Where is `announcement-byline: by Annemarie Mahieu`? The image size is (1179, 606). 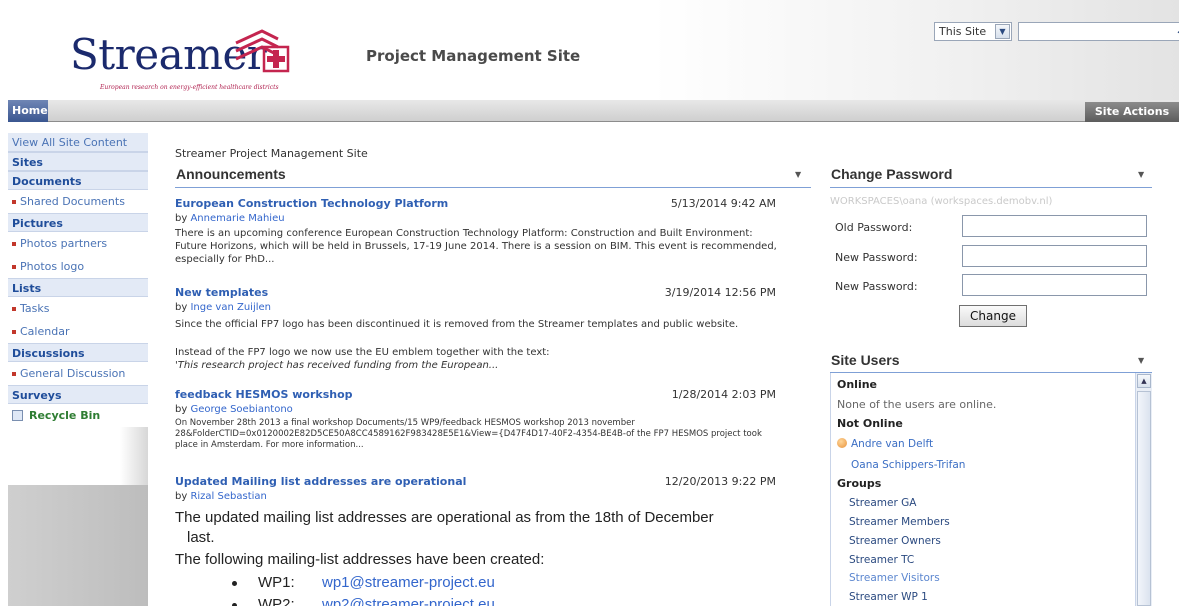 announcement-byline: by Annemarie Mahieu is located at coordinates (230, 218).